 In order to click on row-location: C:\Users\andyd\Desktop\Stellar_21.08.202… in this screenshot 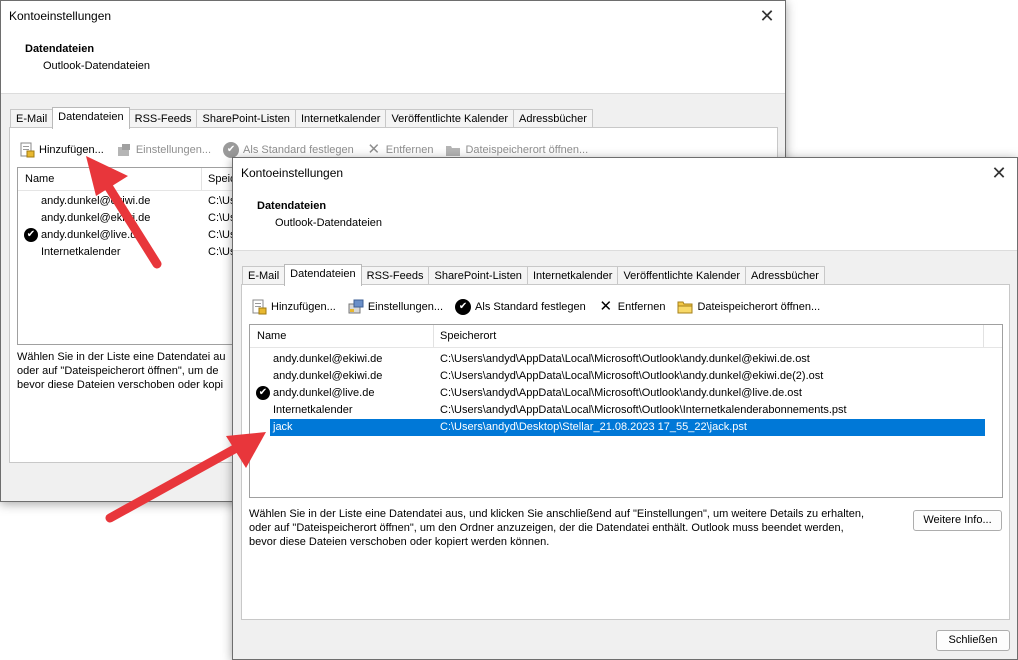, I will do `click(593, 427)`.